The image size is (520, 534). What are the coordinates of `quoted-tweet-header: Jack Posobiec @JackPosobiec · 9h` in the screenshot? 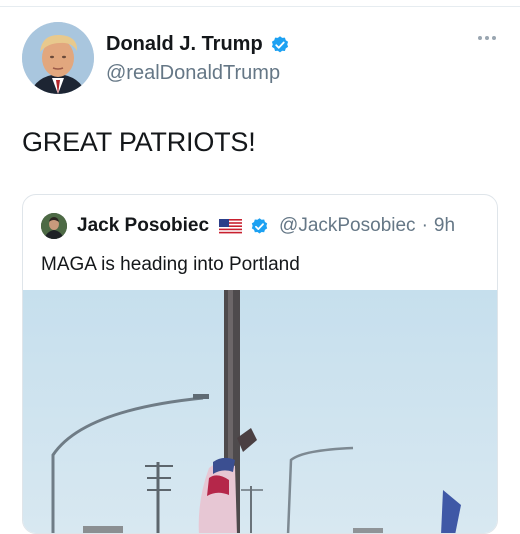 It's located at (248, 226).